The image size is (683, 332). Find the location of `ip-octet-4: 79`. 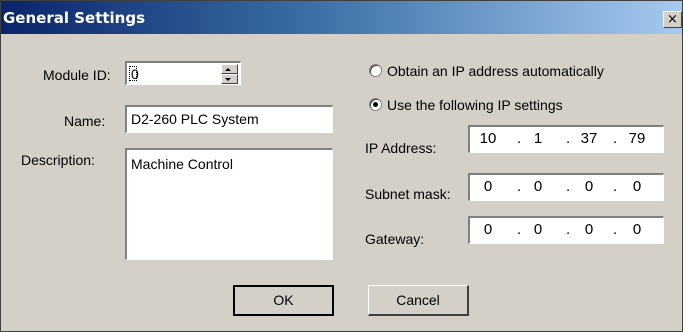

ip-octet-4: 79 is located at coordinates (637, 138).